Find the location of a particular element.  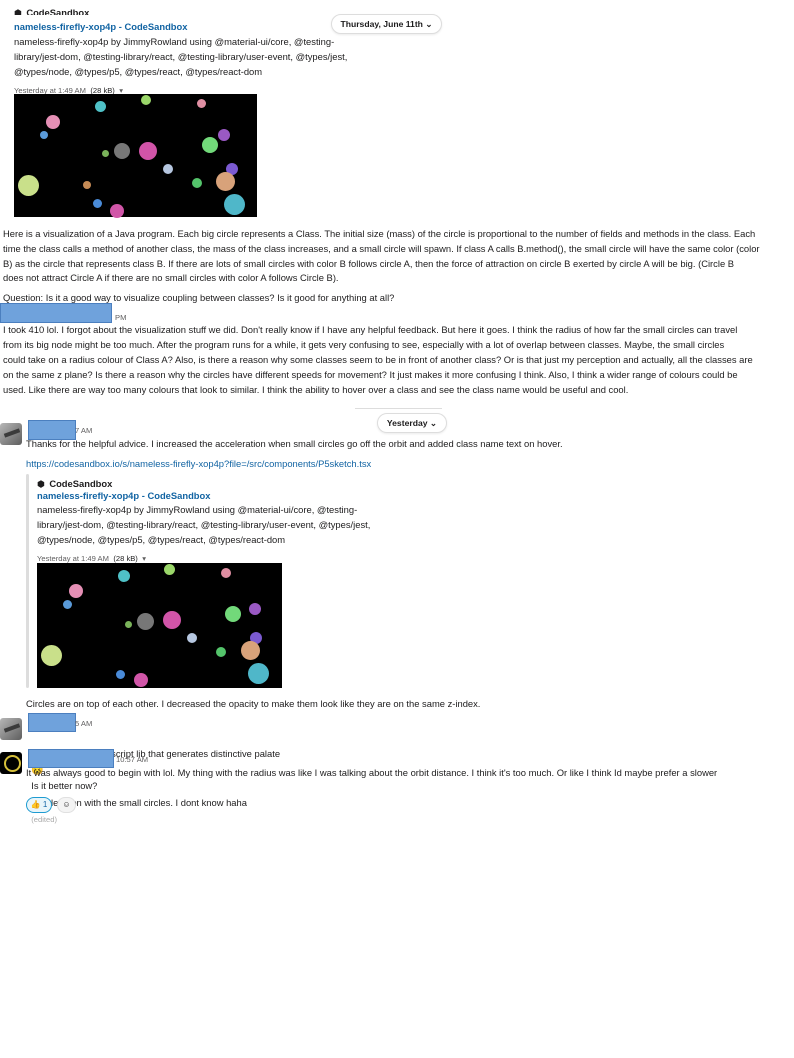

add-reaction-button: ☺ is located at coordinates (66, 805).